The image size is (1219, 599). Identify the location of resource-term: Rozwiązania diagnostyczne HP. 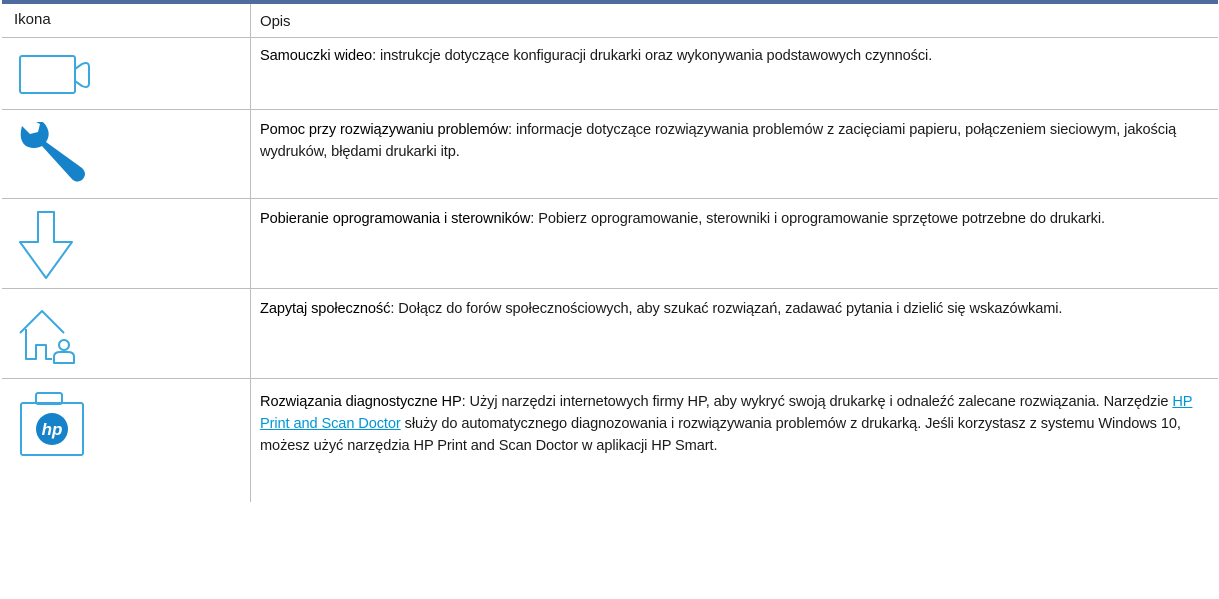
(361, 402).